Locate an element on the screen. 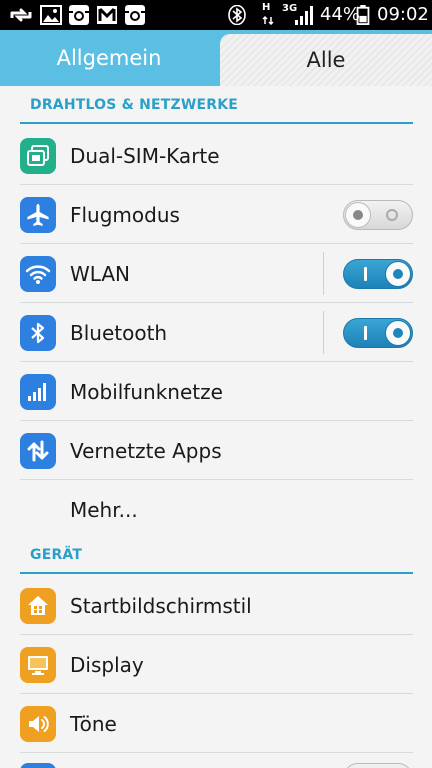  setting-mobile-networks: Mobilfunknetze is located at coordinates (216, 391).